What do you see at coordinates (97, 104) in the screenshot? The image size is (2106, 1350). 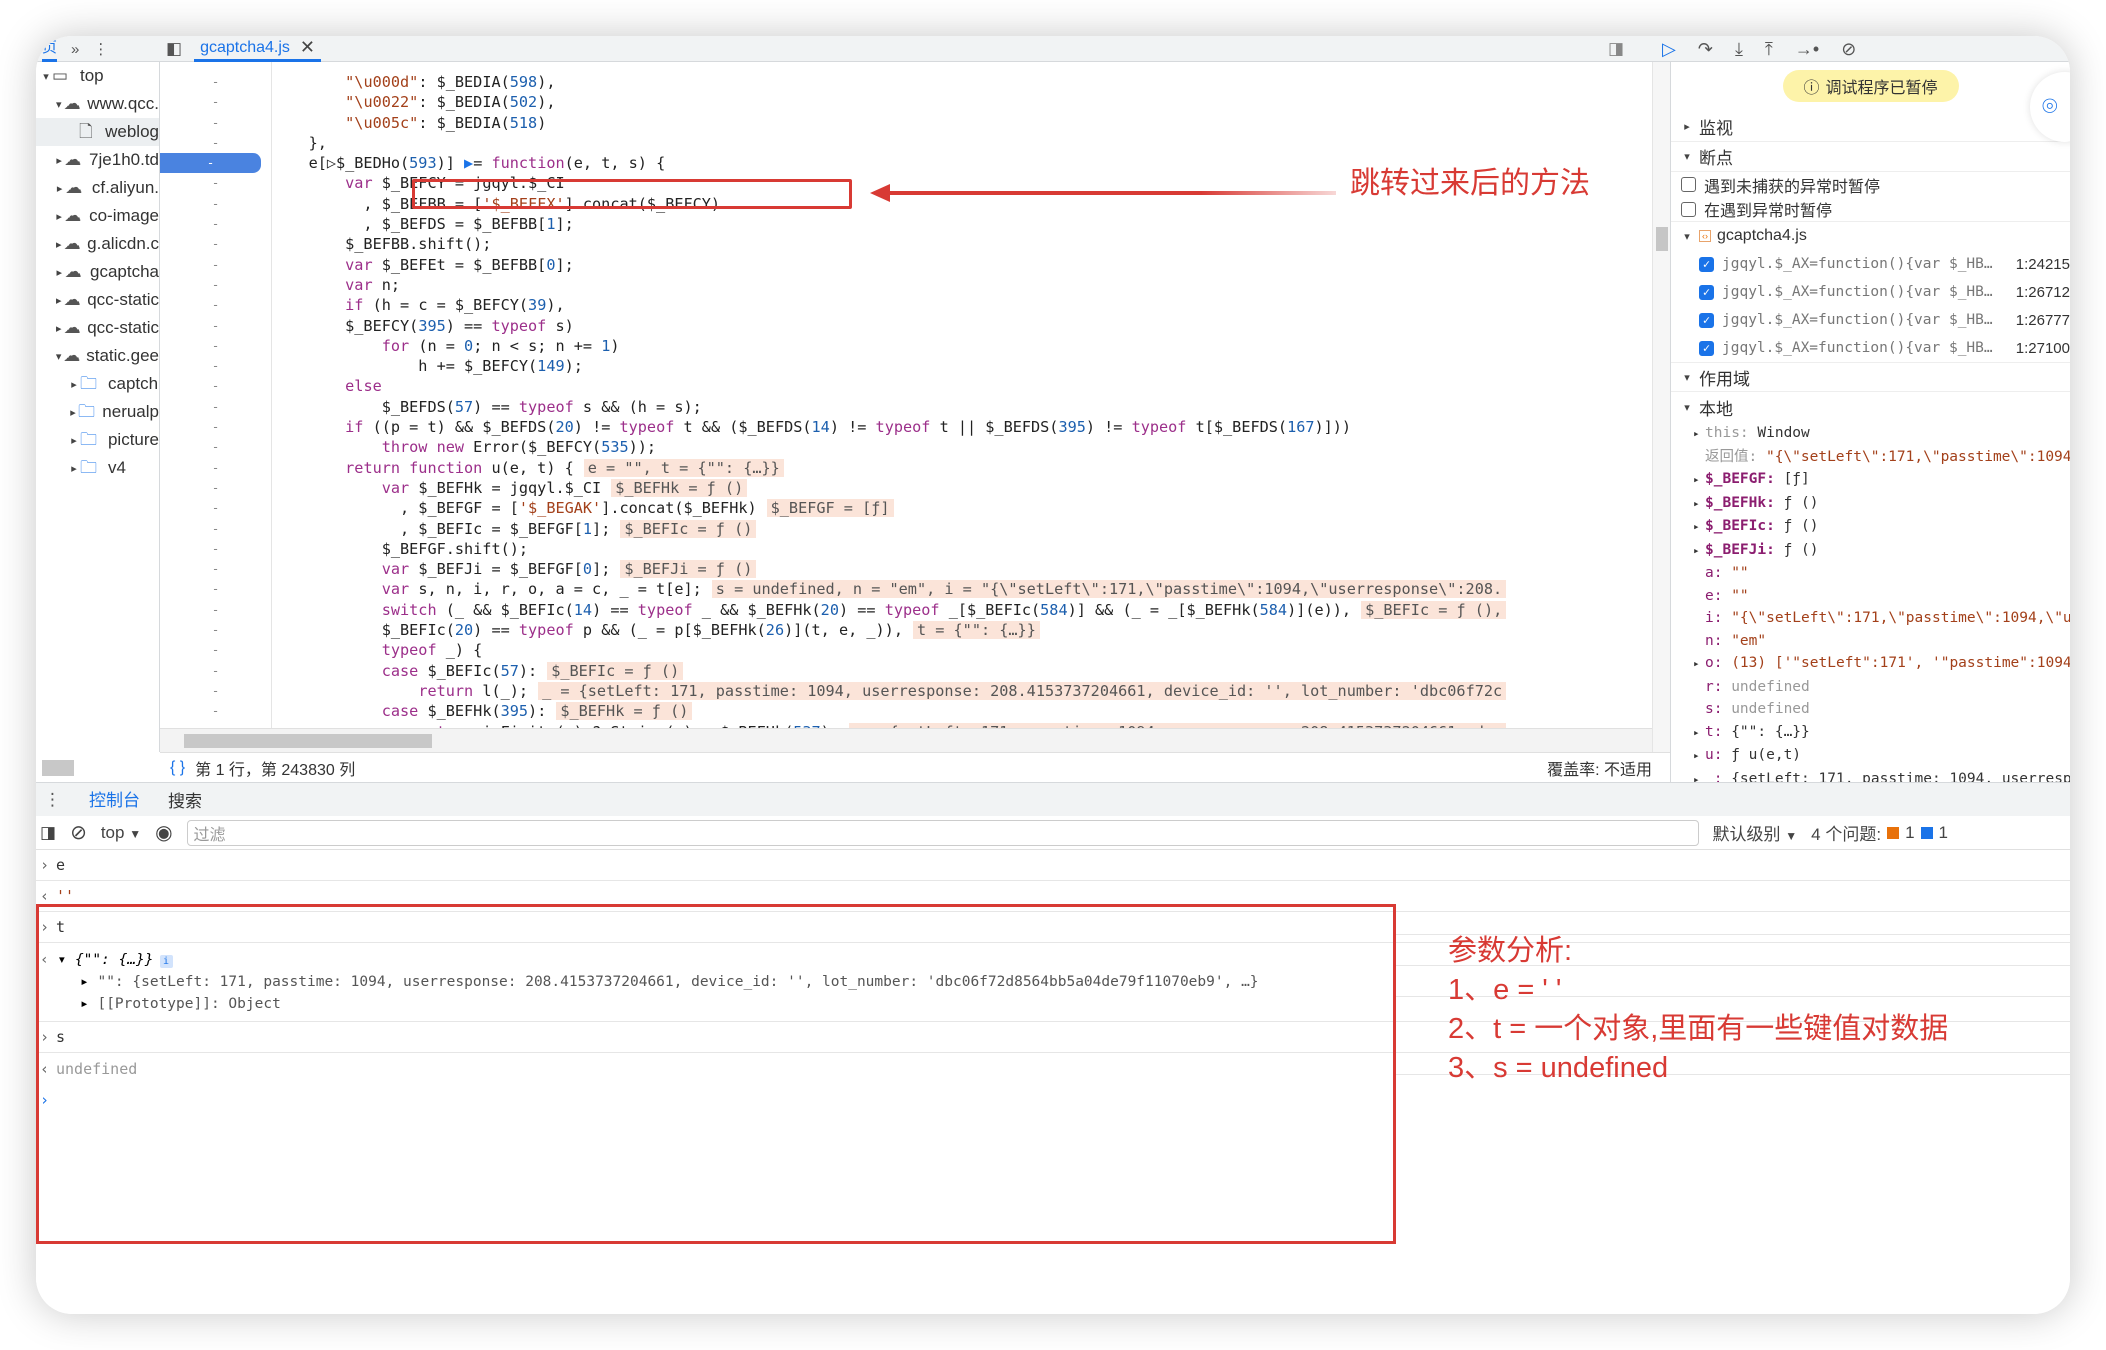 I see `tree-item: ▾ ☁ www.qcc.` at bounding box center [97, 104].